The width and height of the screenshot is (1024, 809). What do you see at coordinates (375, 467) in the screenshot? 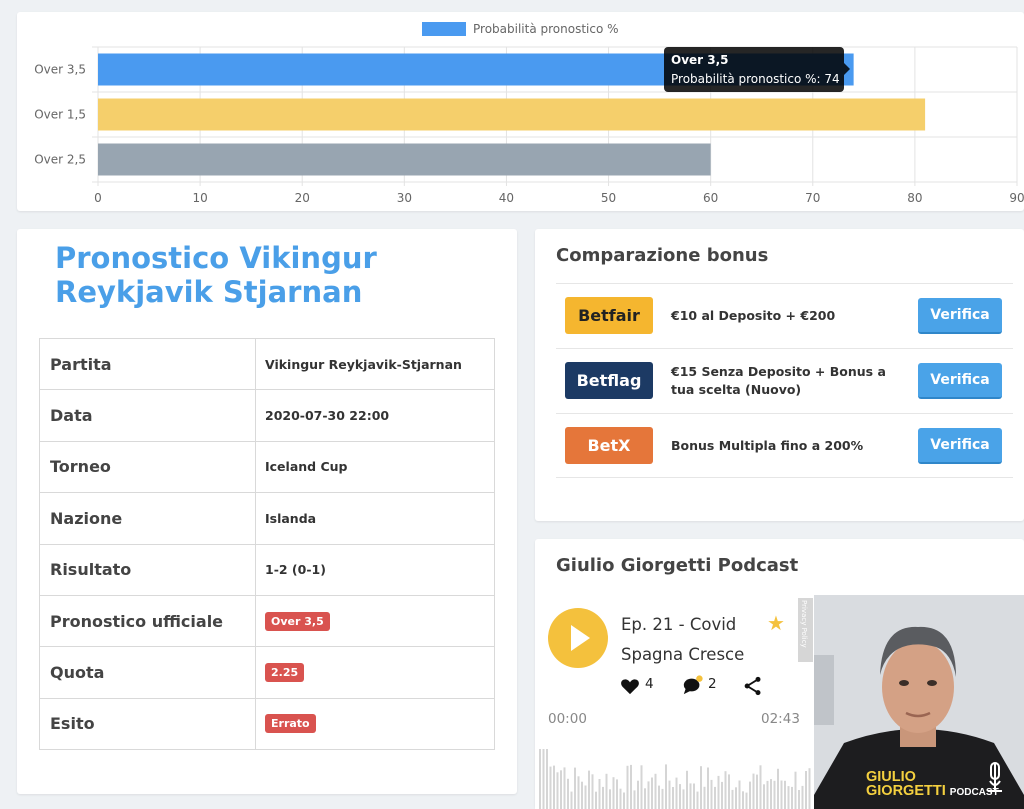
I see `row-value-tournament: Iceland Cup` at bounding box center [375, 467].